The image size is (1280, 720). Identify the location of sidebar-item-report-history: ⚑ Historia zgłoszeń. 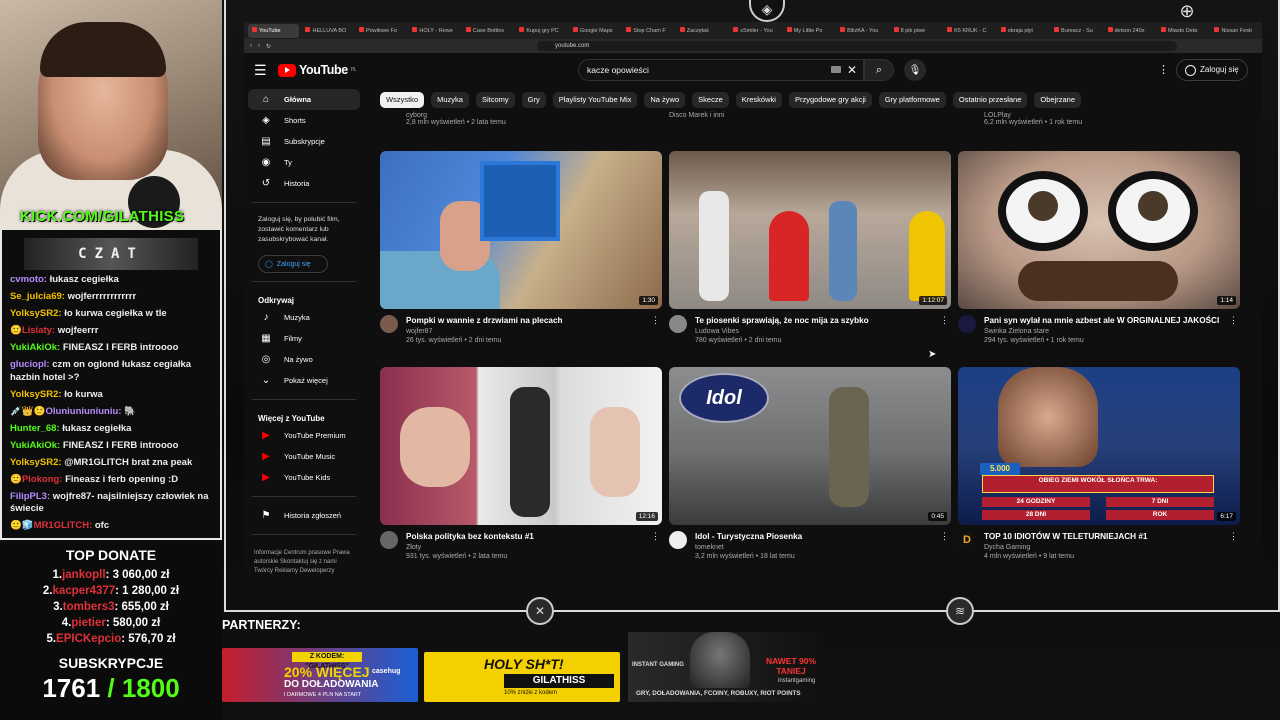
(304, 515).